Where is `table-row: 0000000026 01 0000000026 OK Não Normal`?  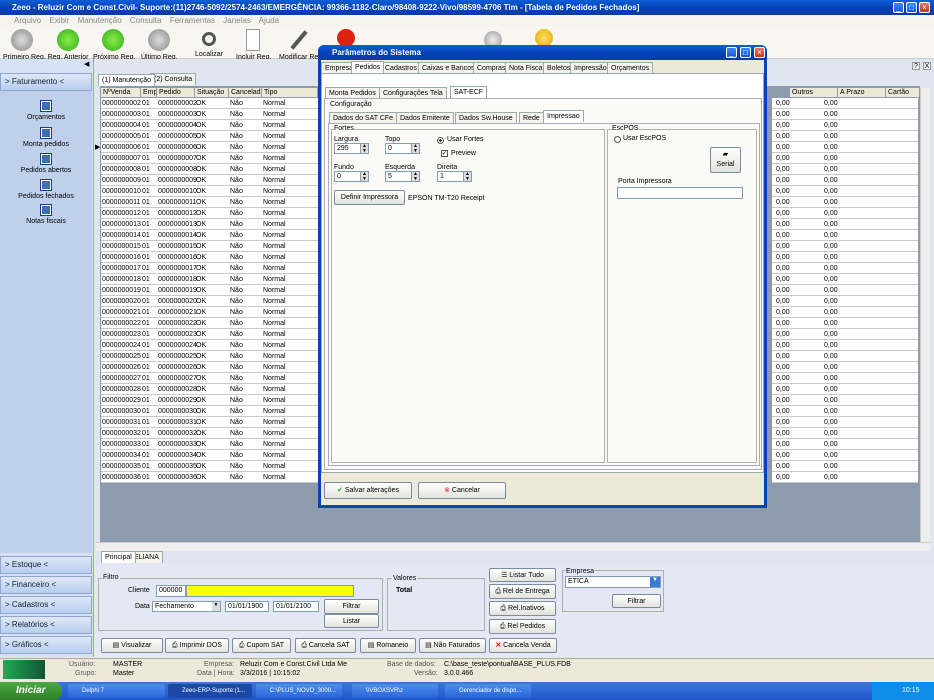
table-row: 0000000026 01 0000000026 OK Não Normal is located at coordinates (210, 367).